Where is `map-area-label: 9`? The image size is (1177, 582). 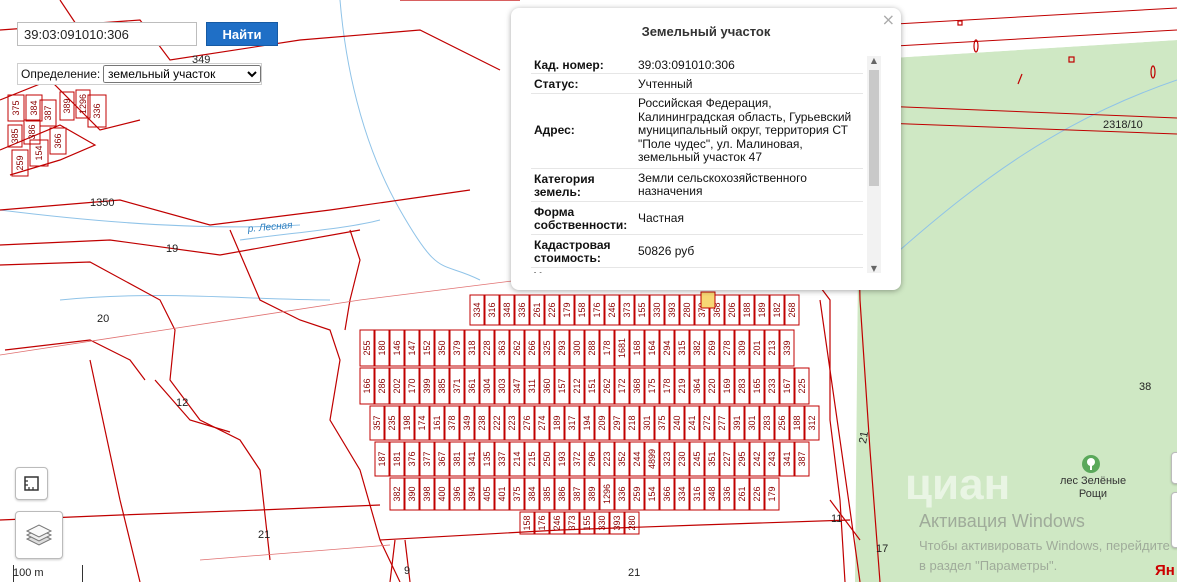 map-area-label: 9 is located at coordinates (407, 571).